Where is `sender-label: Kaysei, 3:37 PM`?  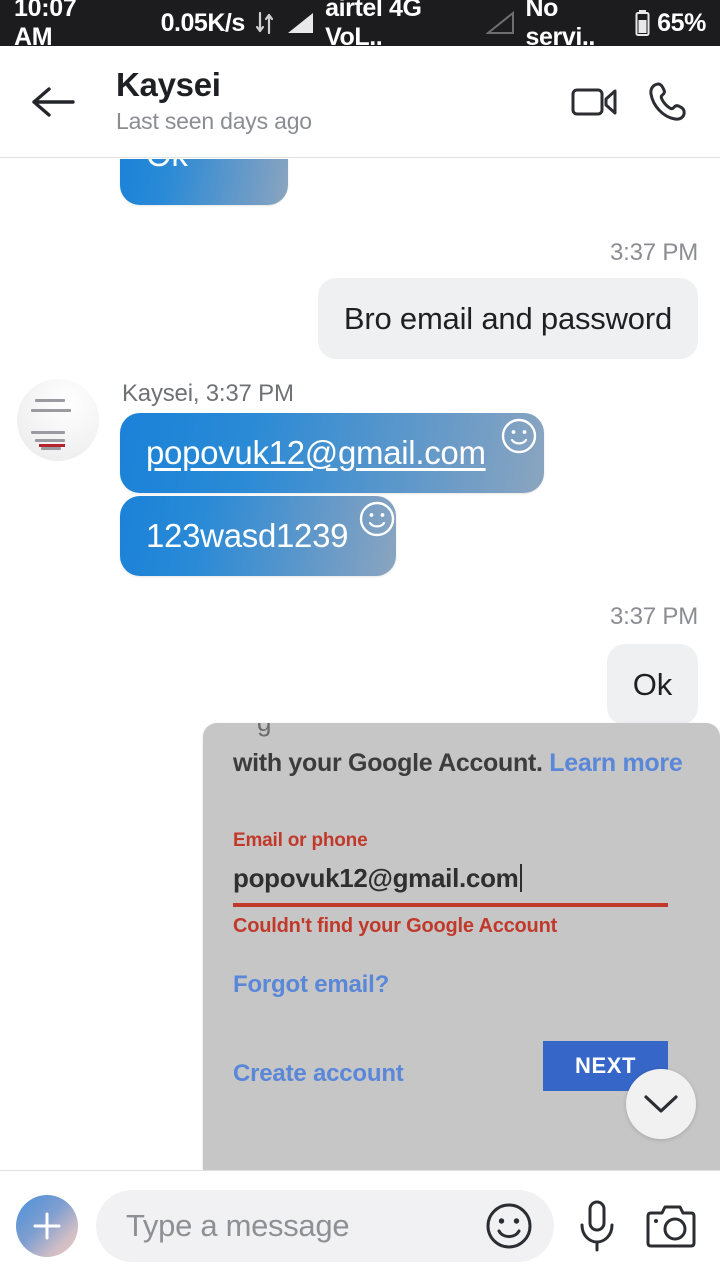
sender-label: Kaysei, 3:37 PM is located at coordinates (208, 393).